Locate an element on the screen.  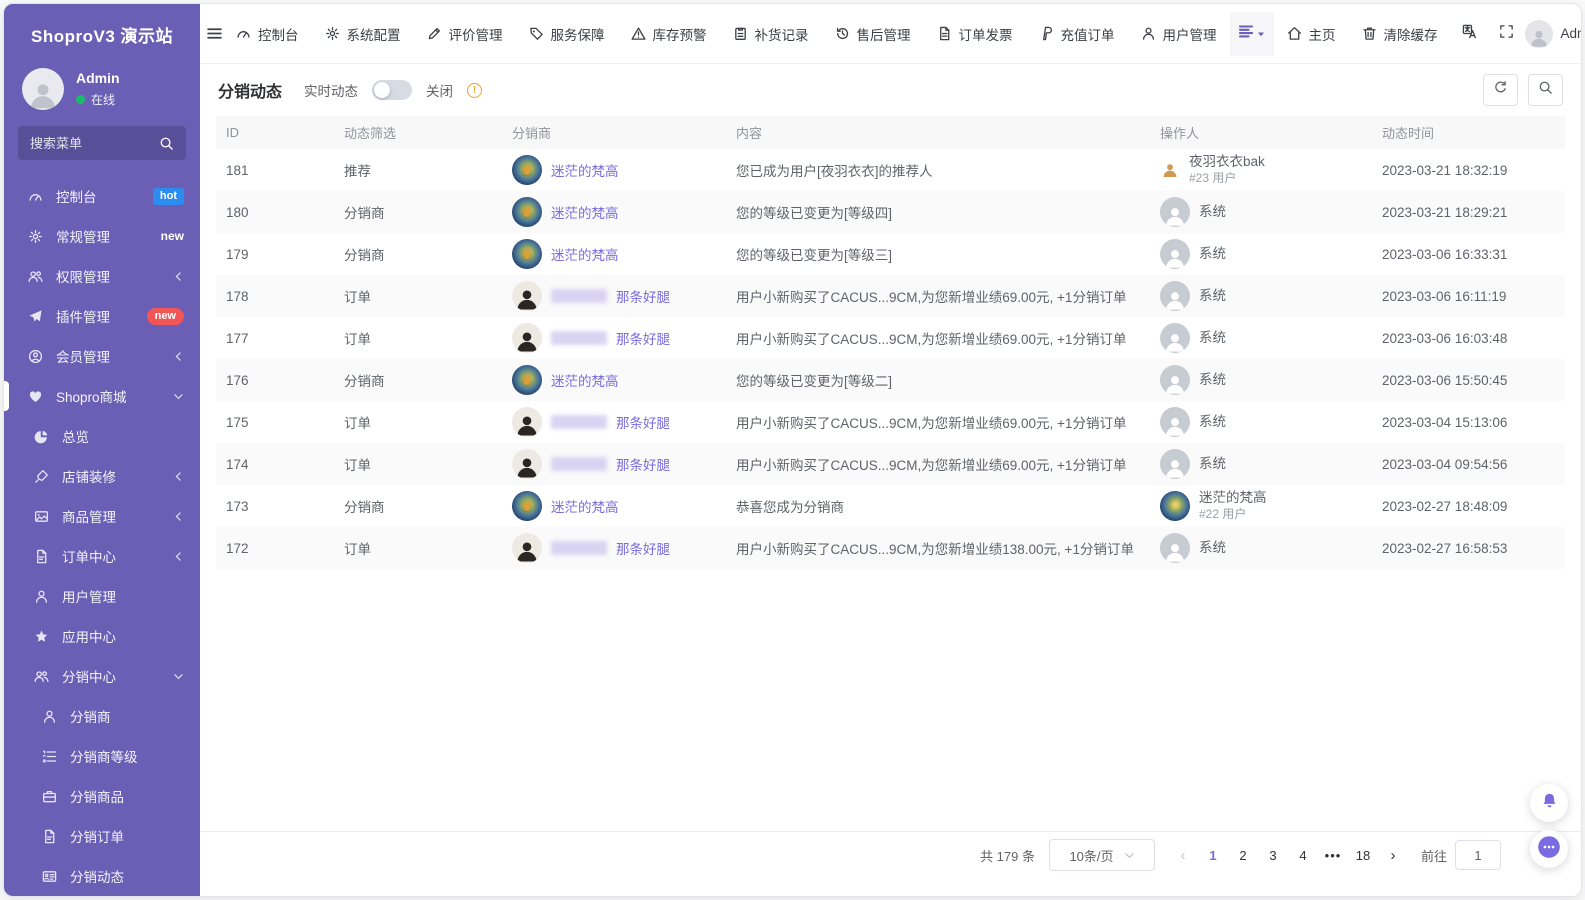
sidebar-item-17: 分销动态 is located at coordinates (102, 876).